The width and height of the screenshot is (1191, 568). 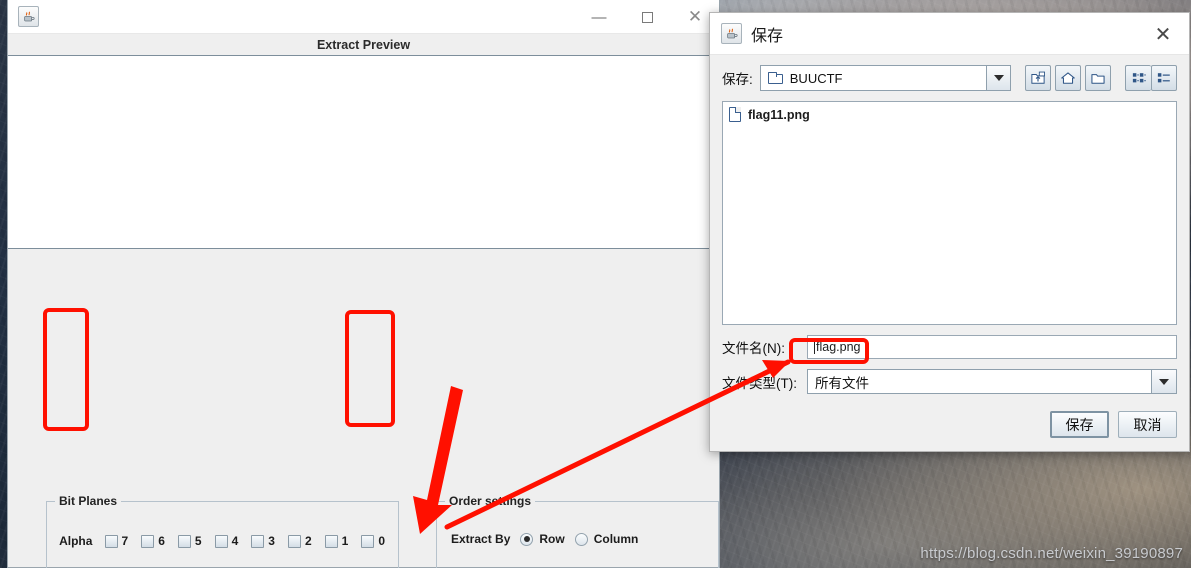 I want to click on file-name-input: flag.png, so click(x=992, y=347).